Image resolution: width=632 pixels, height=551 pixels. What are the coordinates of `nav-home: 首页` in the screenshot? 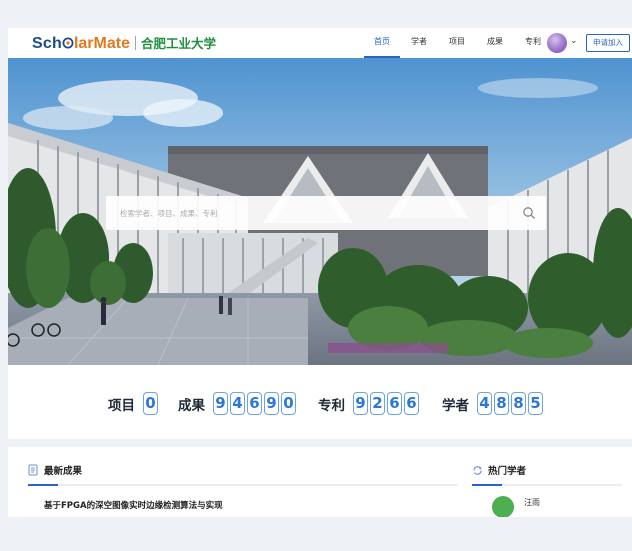 It's located at (382, 43).